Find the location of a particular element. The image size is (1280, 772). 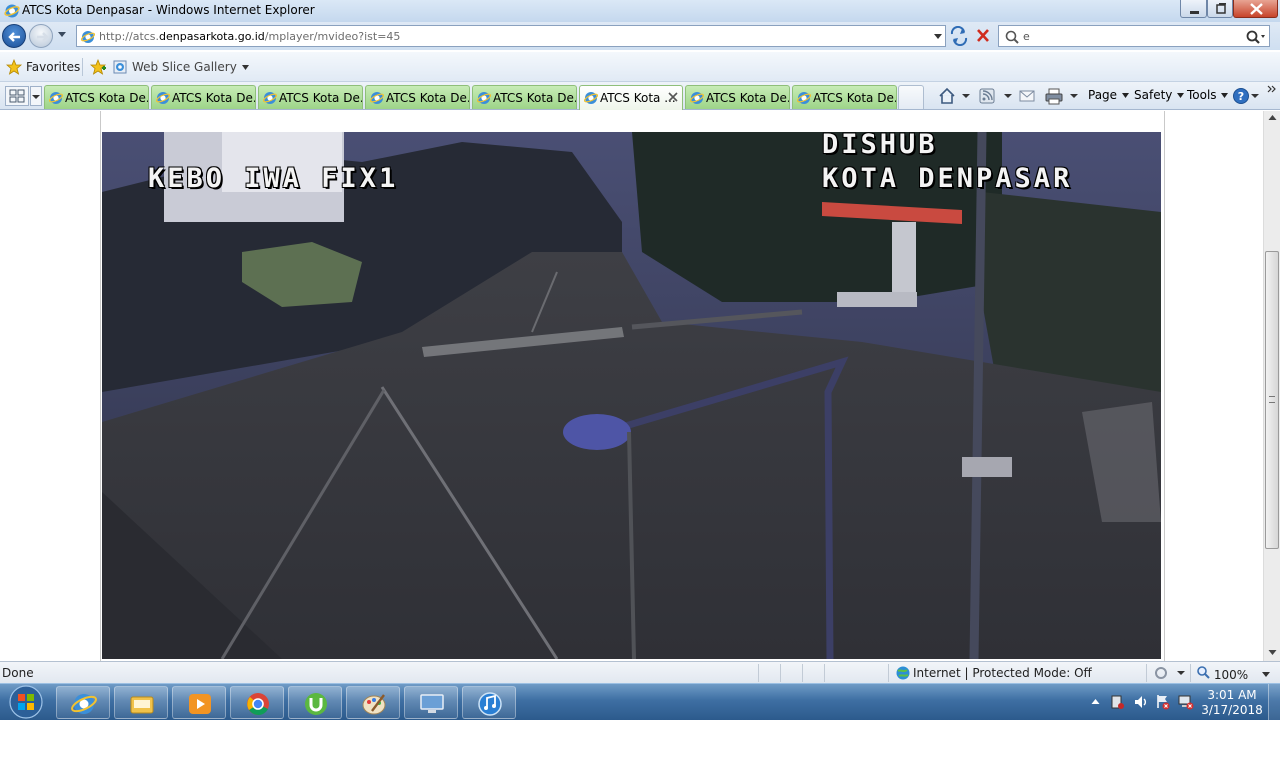

taskbar-utorrent is located at coordinates (315, 702).